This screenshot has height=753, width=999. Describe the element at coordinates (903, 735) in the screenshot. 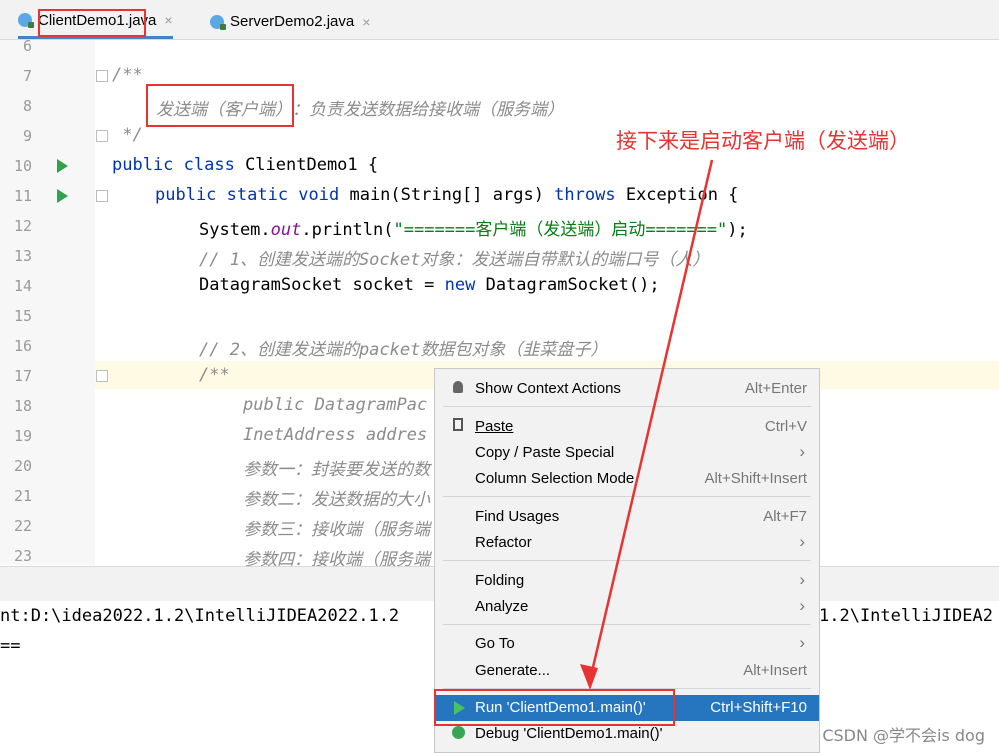

I see `watermark: CSDN @学不会is dog` at that location.